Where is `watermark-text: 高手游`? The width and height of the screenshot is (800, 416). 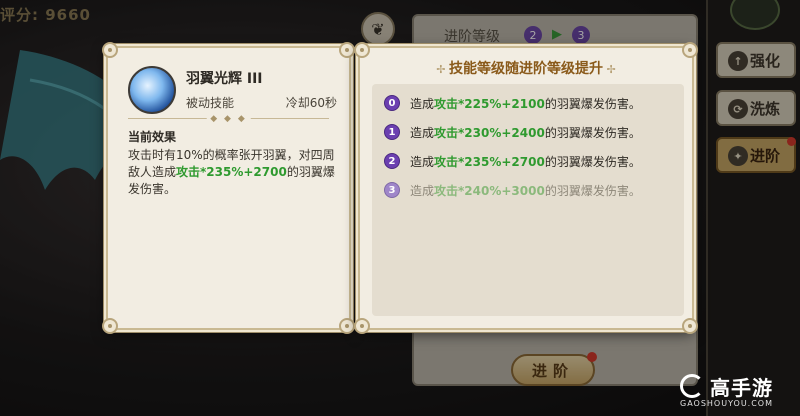
watermark-text: 高手游 is located at coordinates (741, 388).